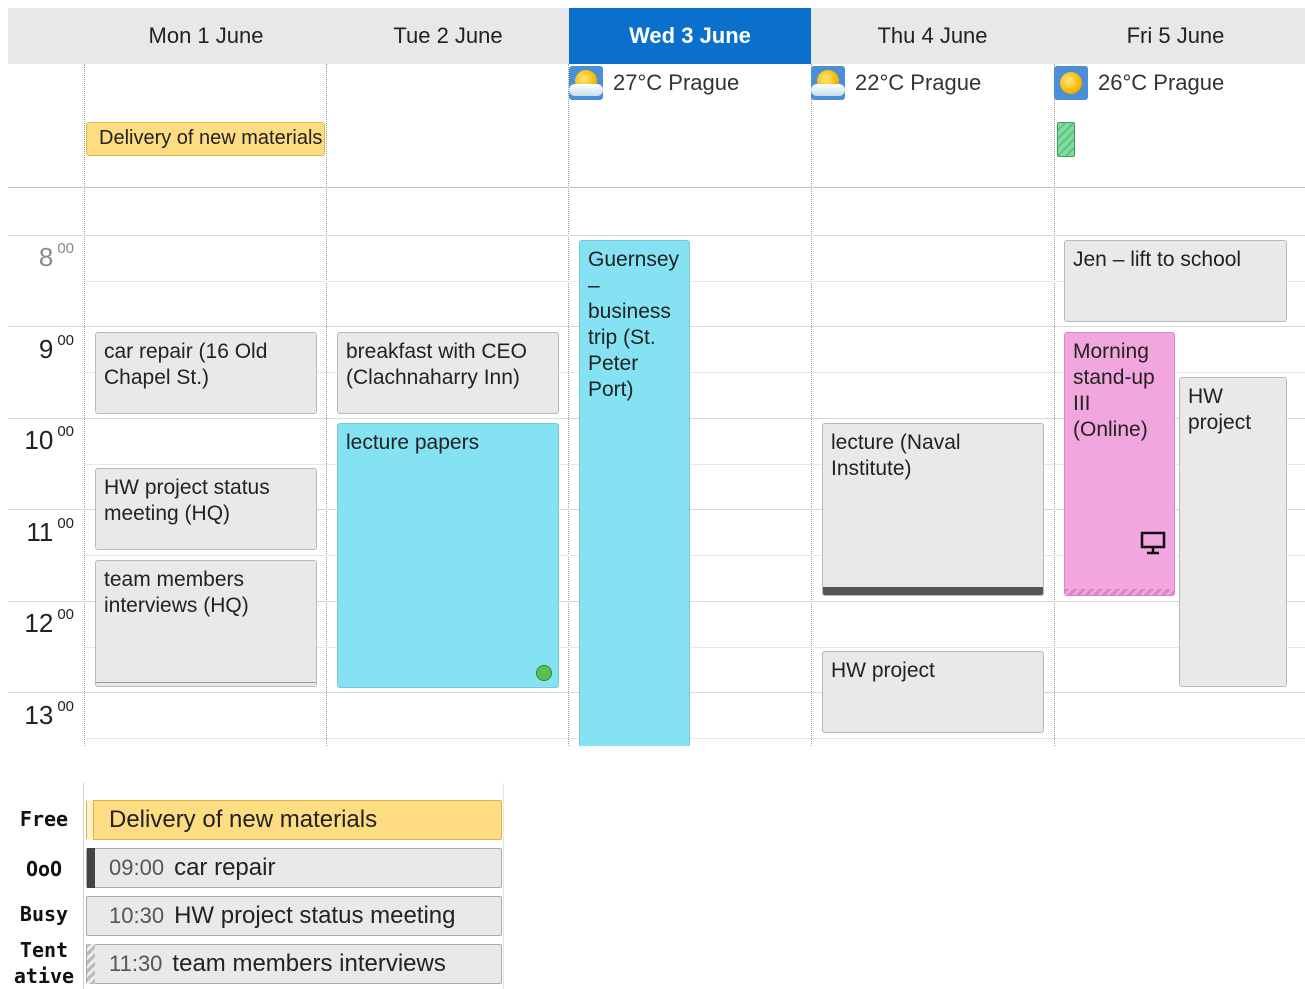 The width and height of the screenshot is (1305, 989). What do you see at coordinates (1175, 281) in the screenshot?
I see `event-jen-lift: Jen – lift to school` at bounding box center [1175, 281].